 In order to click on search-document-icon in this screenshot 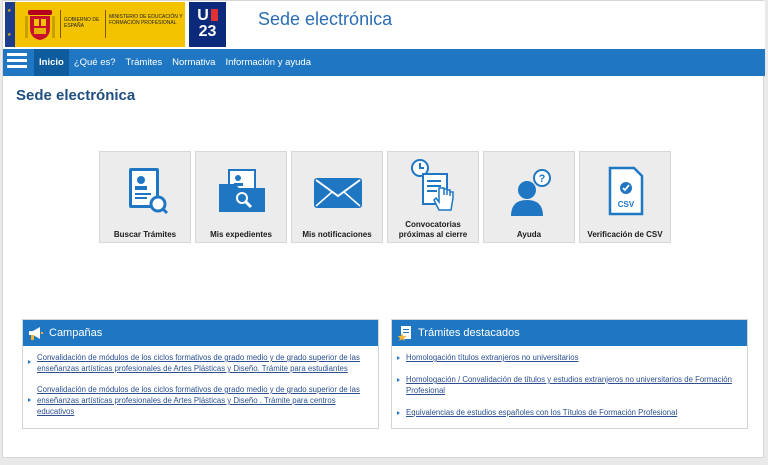, I will do `click(149, 191)`.